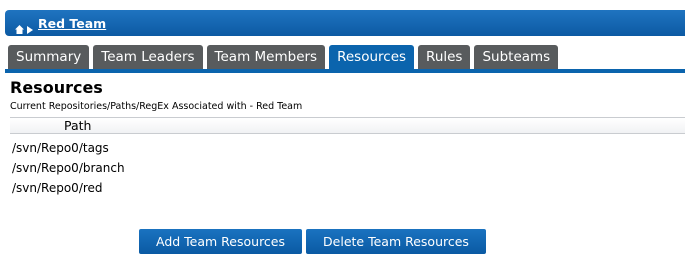 The width and height of the screenshot is (685, 279). What do you see at coordinates (68, 148) in the screenshot?
I see `table-row: /svn/Repo0/tags` at bounding box center [68, 148].